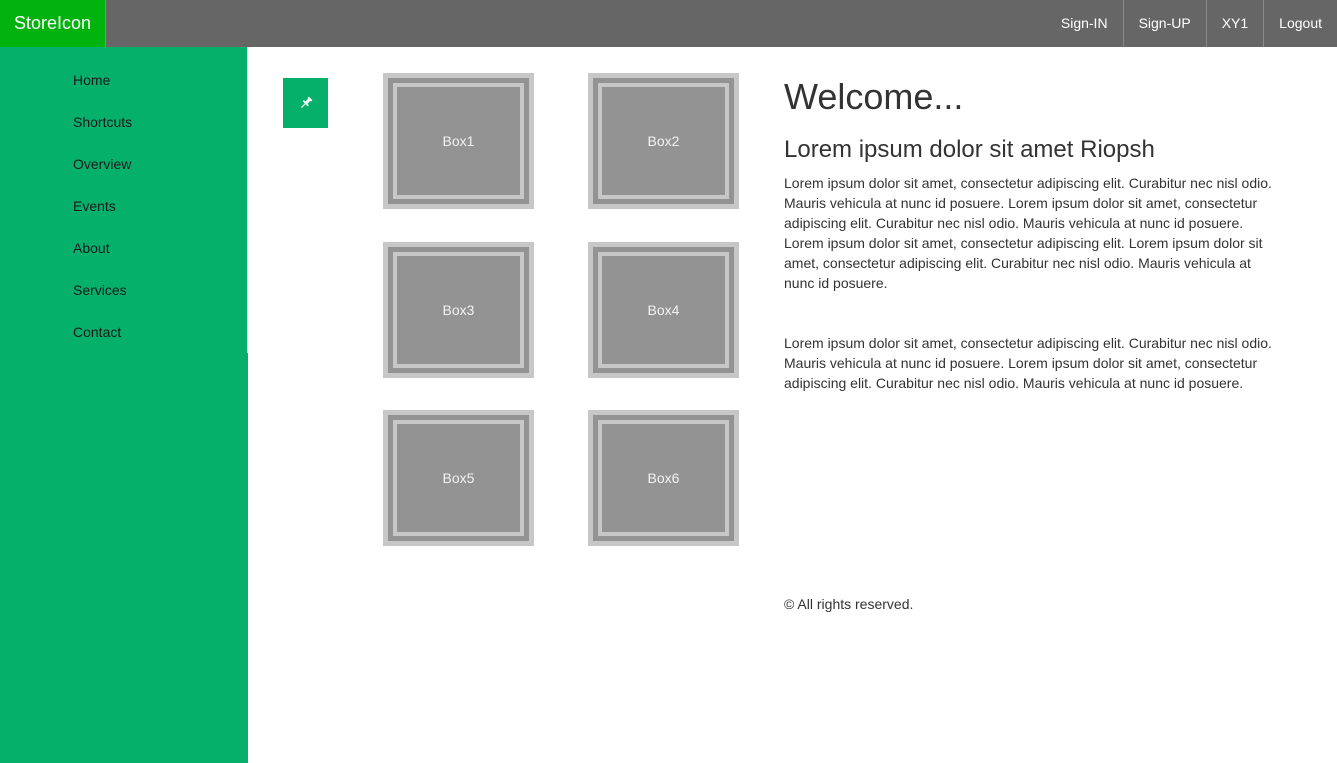 Image resolution: width=1337 pixels, height=763 pixels. What do you see at coordinates (849, 604) in the screenshot?
I see `footer-copyright: © All rights reserved.` at bounding box center [849, 604].